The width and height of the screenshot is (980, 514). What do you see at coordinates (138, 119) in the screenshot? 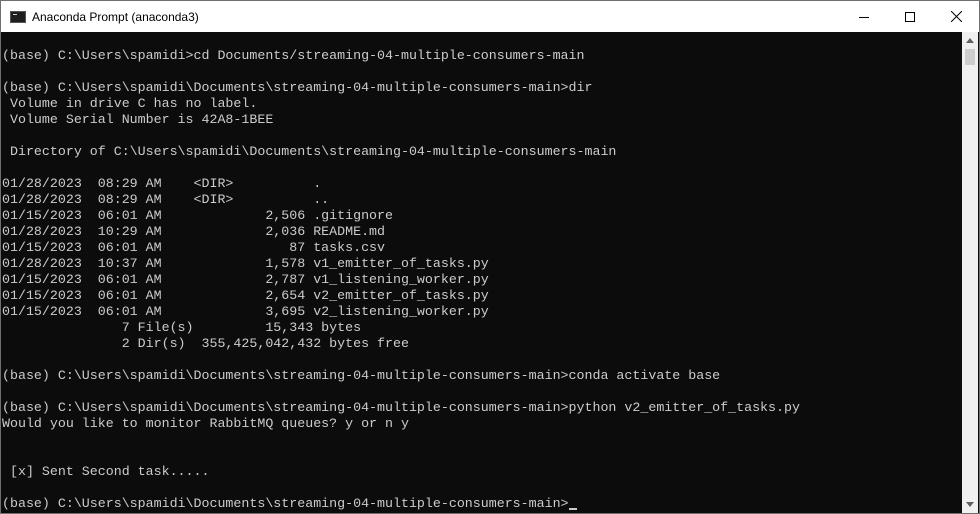
I see `console-line: Volume Serial Number is 42A8-1BEE` at bounding box center [138, 119].